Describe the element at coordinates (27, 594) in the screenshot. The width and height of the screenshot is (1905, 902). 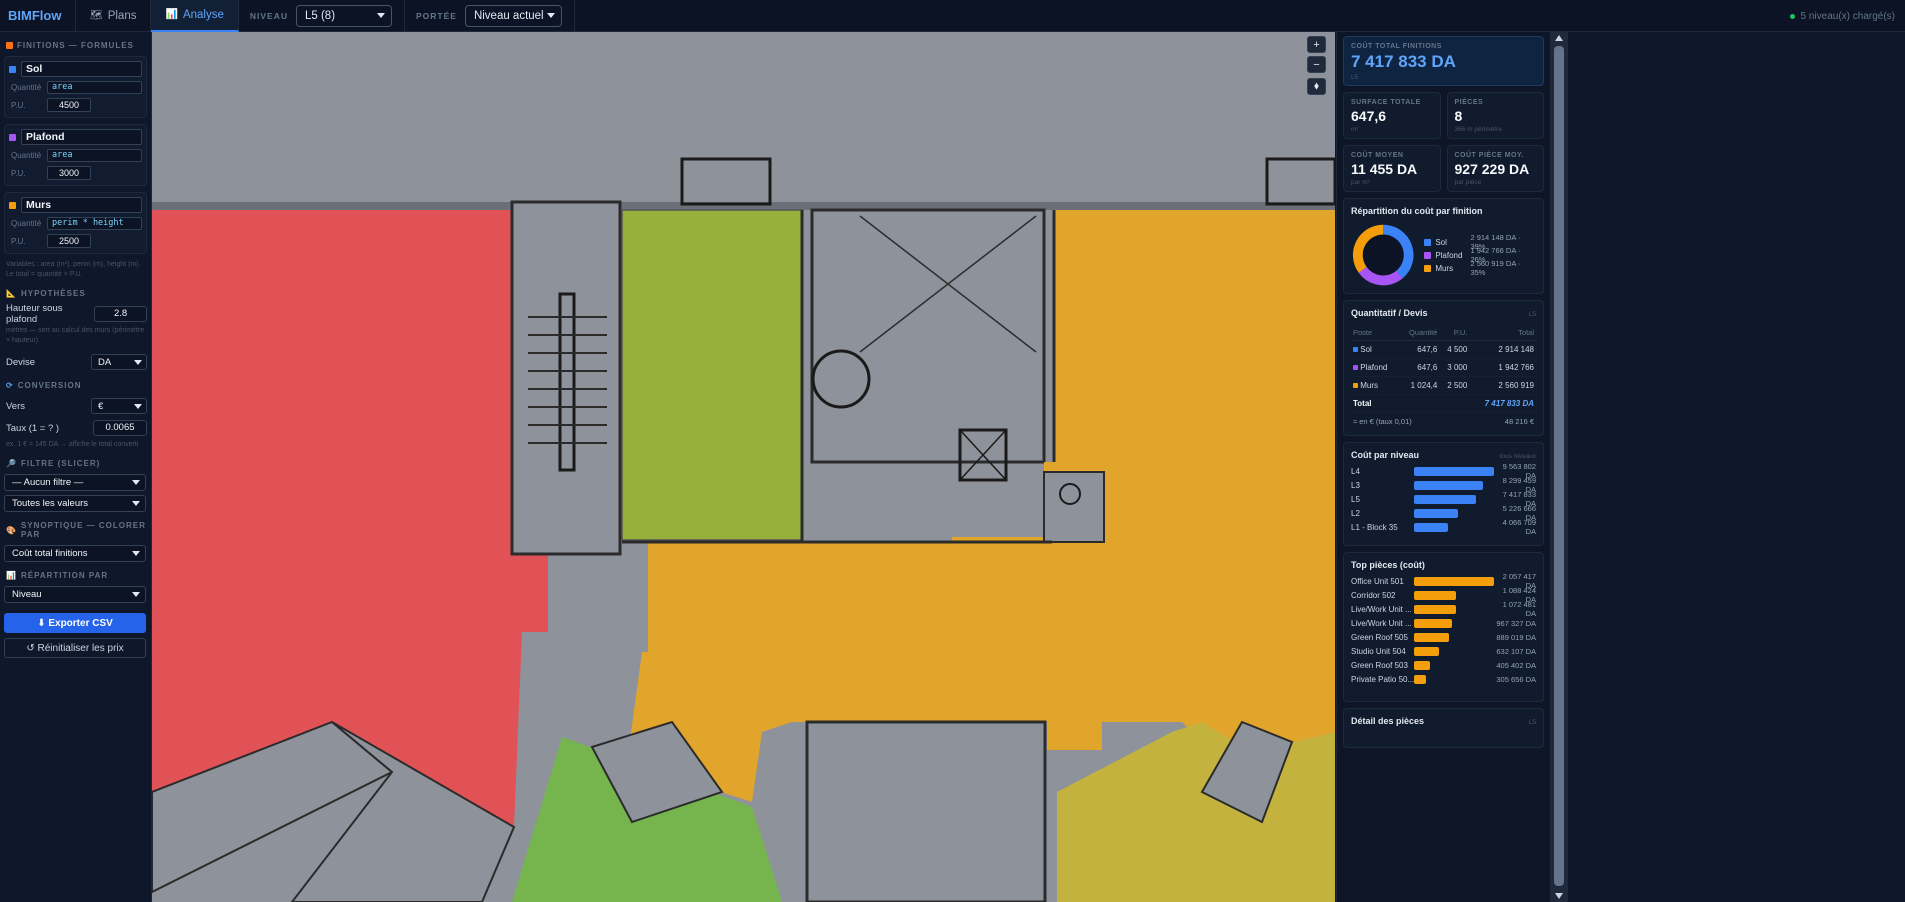
I see `repartition-select-value: Niveau` at that location.